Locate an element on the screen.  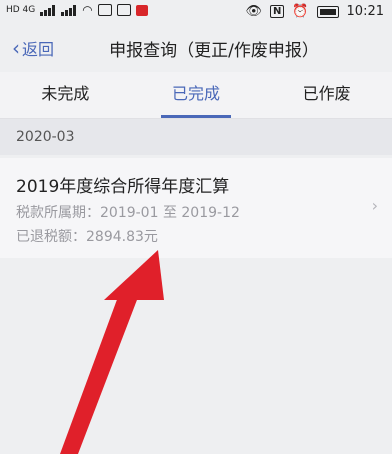
tab-completed: 已完成 is located at coordinates (196, 95).